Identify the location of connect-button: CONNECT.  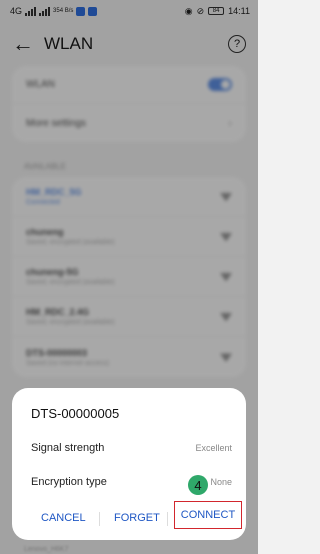
(208, 515).